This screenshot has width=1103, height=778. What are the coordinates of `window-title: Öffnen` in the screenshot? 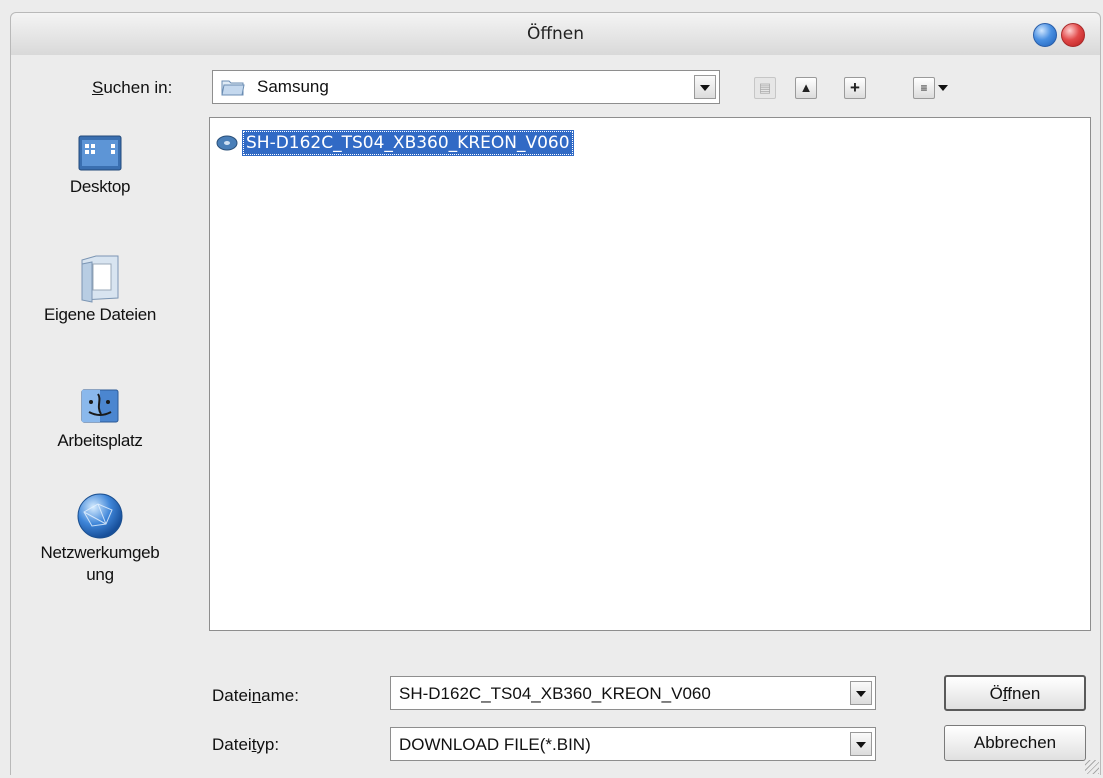 It's located at (555, 34).